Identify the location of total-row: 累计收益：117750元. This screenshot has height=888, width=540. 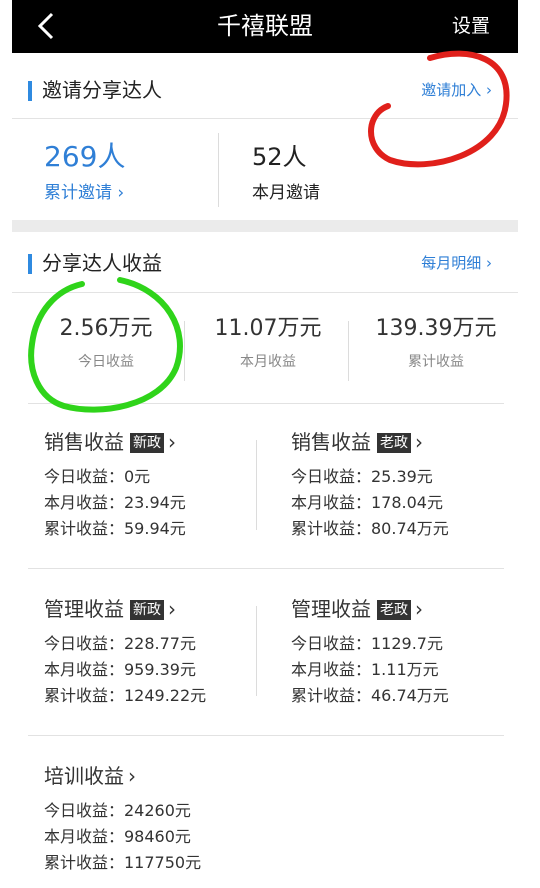
(123, 862).